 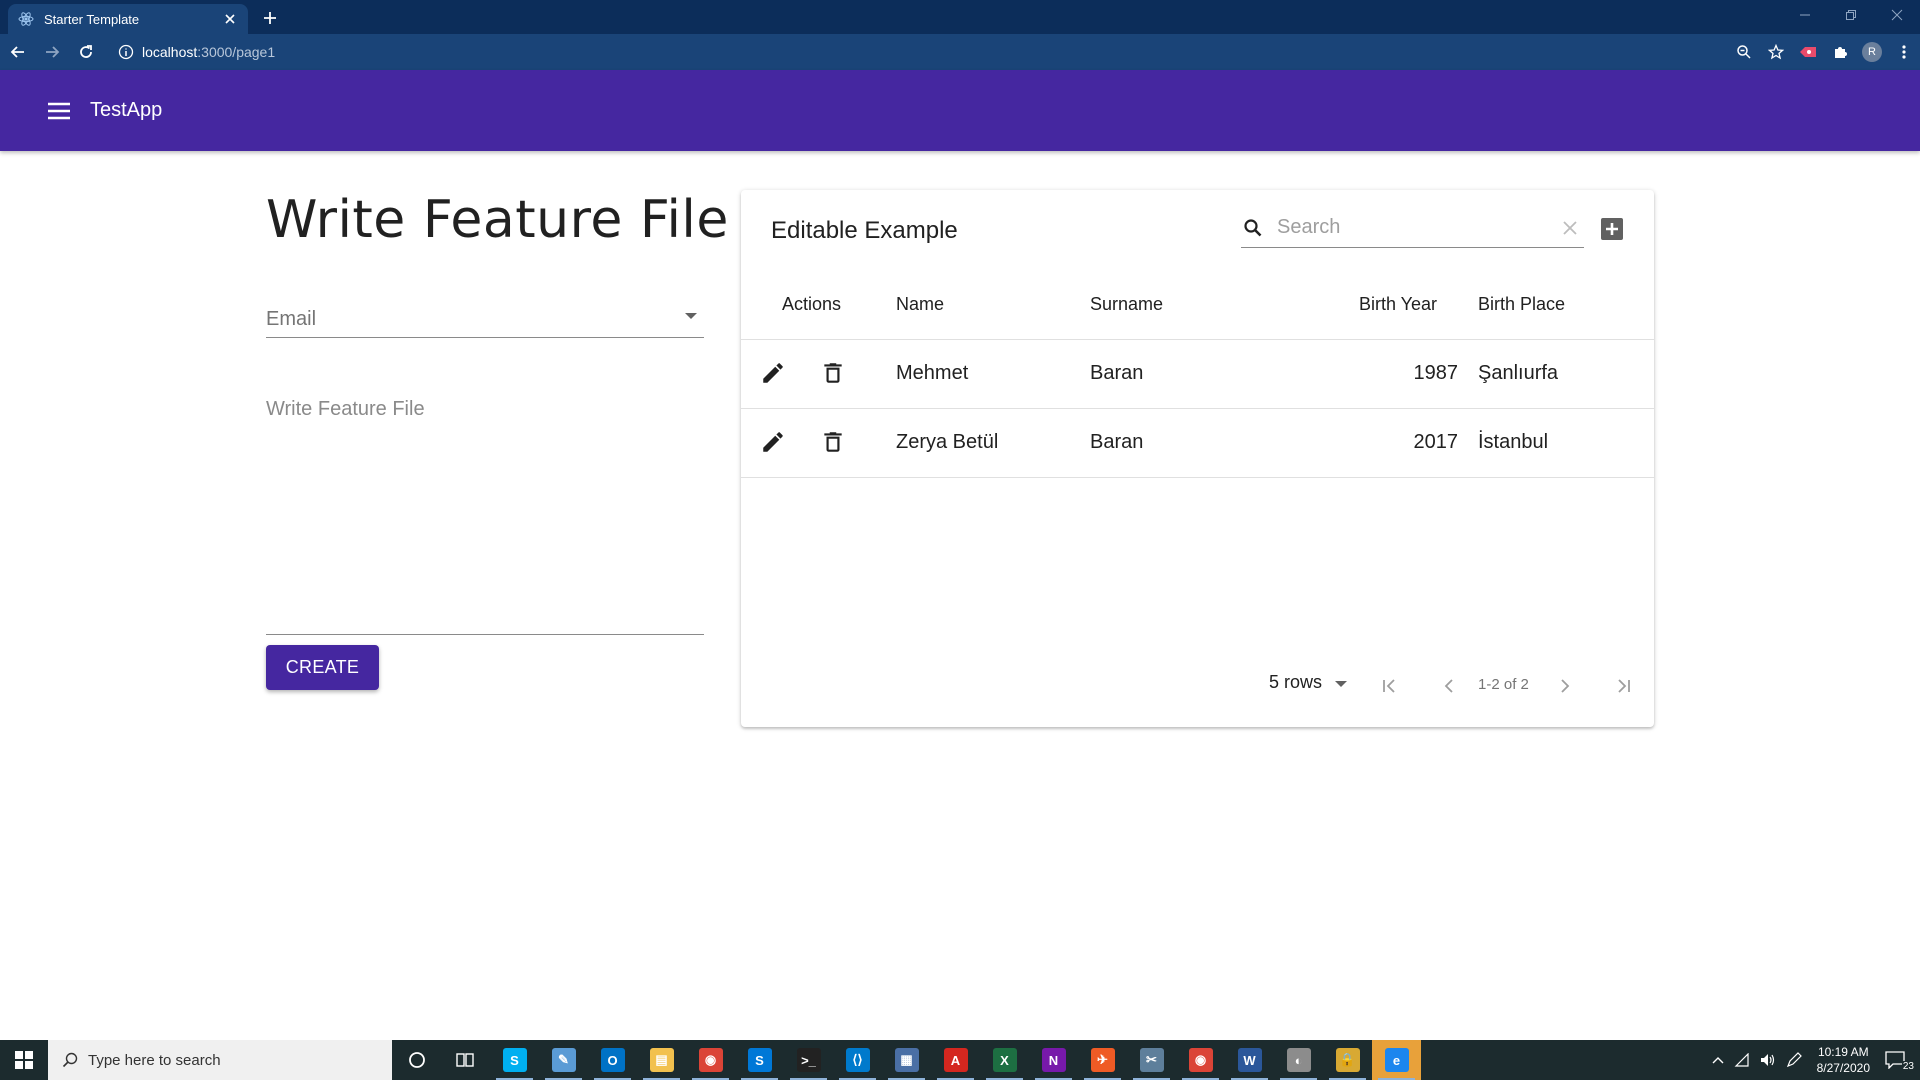 I want to click on restore-icon, so click(x=1851, y=15).